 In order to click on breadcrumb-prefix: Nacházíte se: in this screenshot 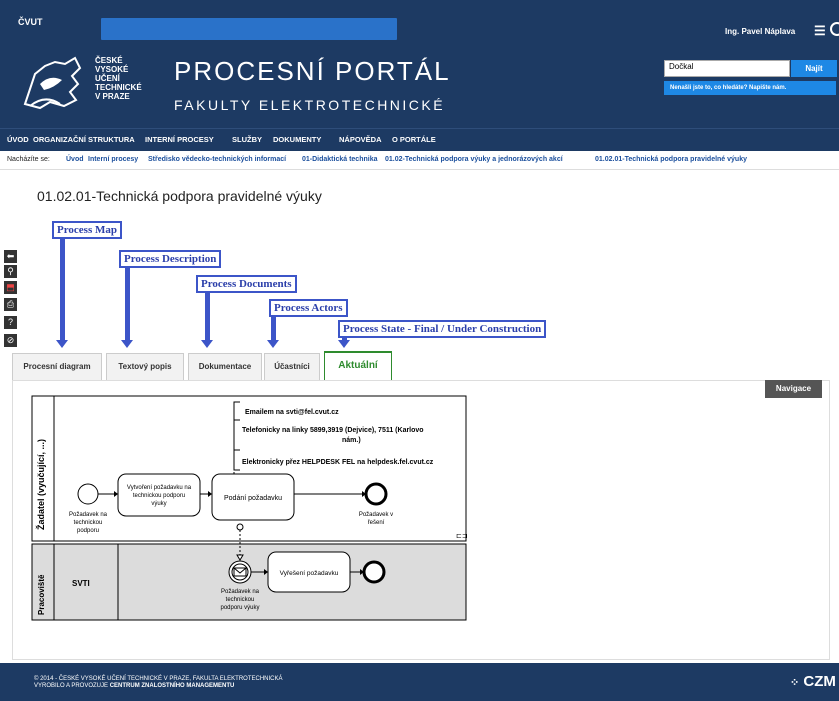, I will do `click(28, 159)`.